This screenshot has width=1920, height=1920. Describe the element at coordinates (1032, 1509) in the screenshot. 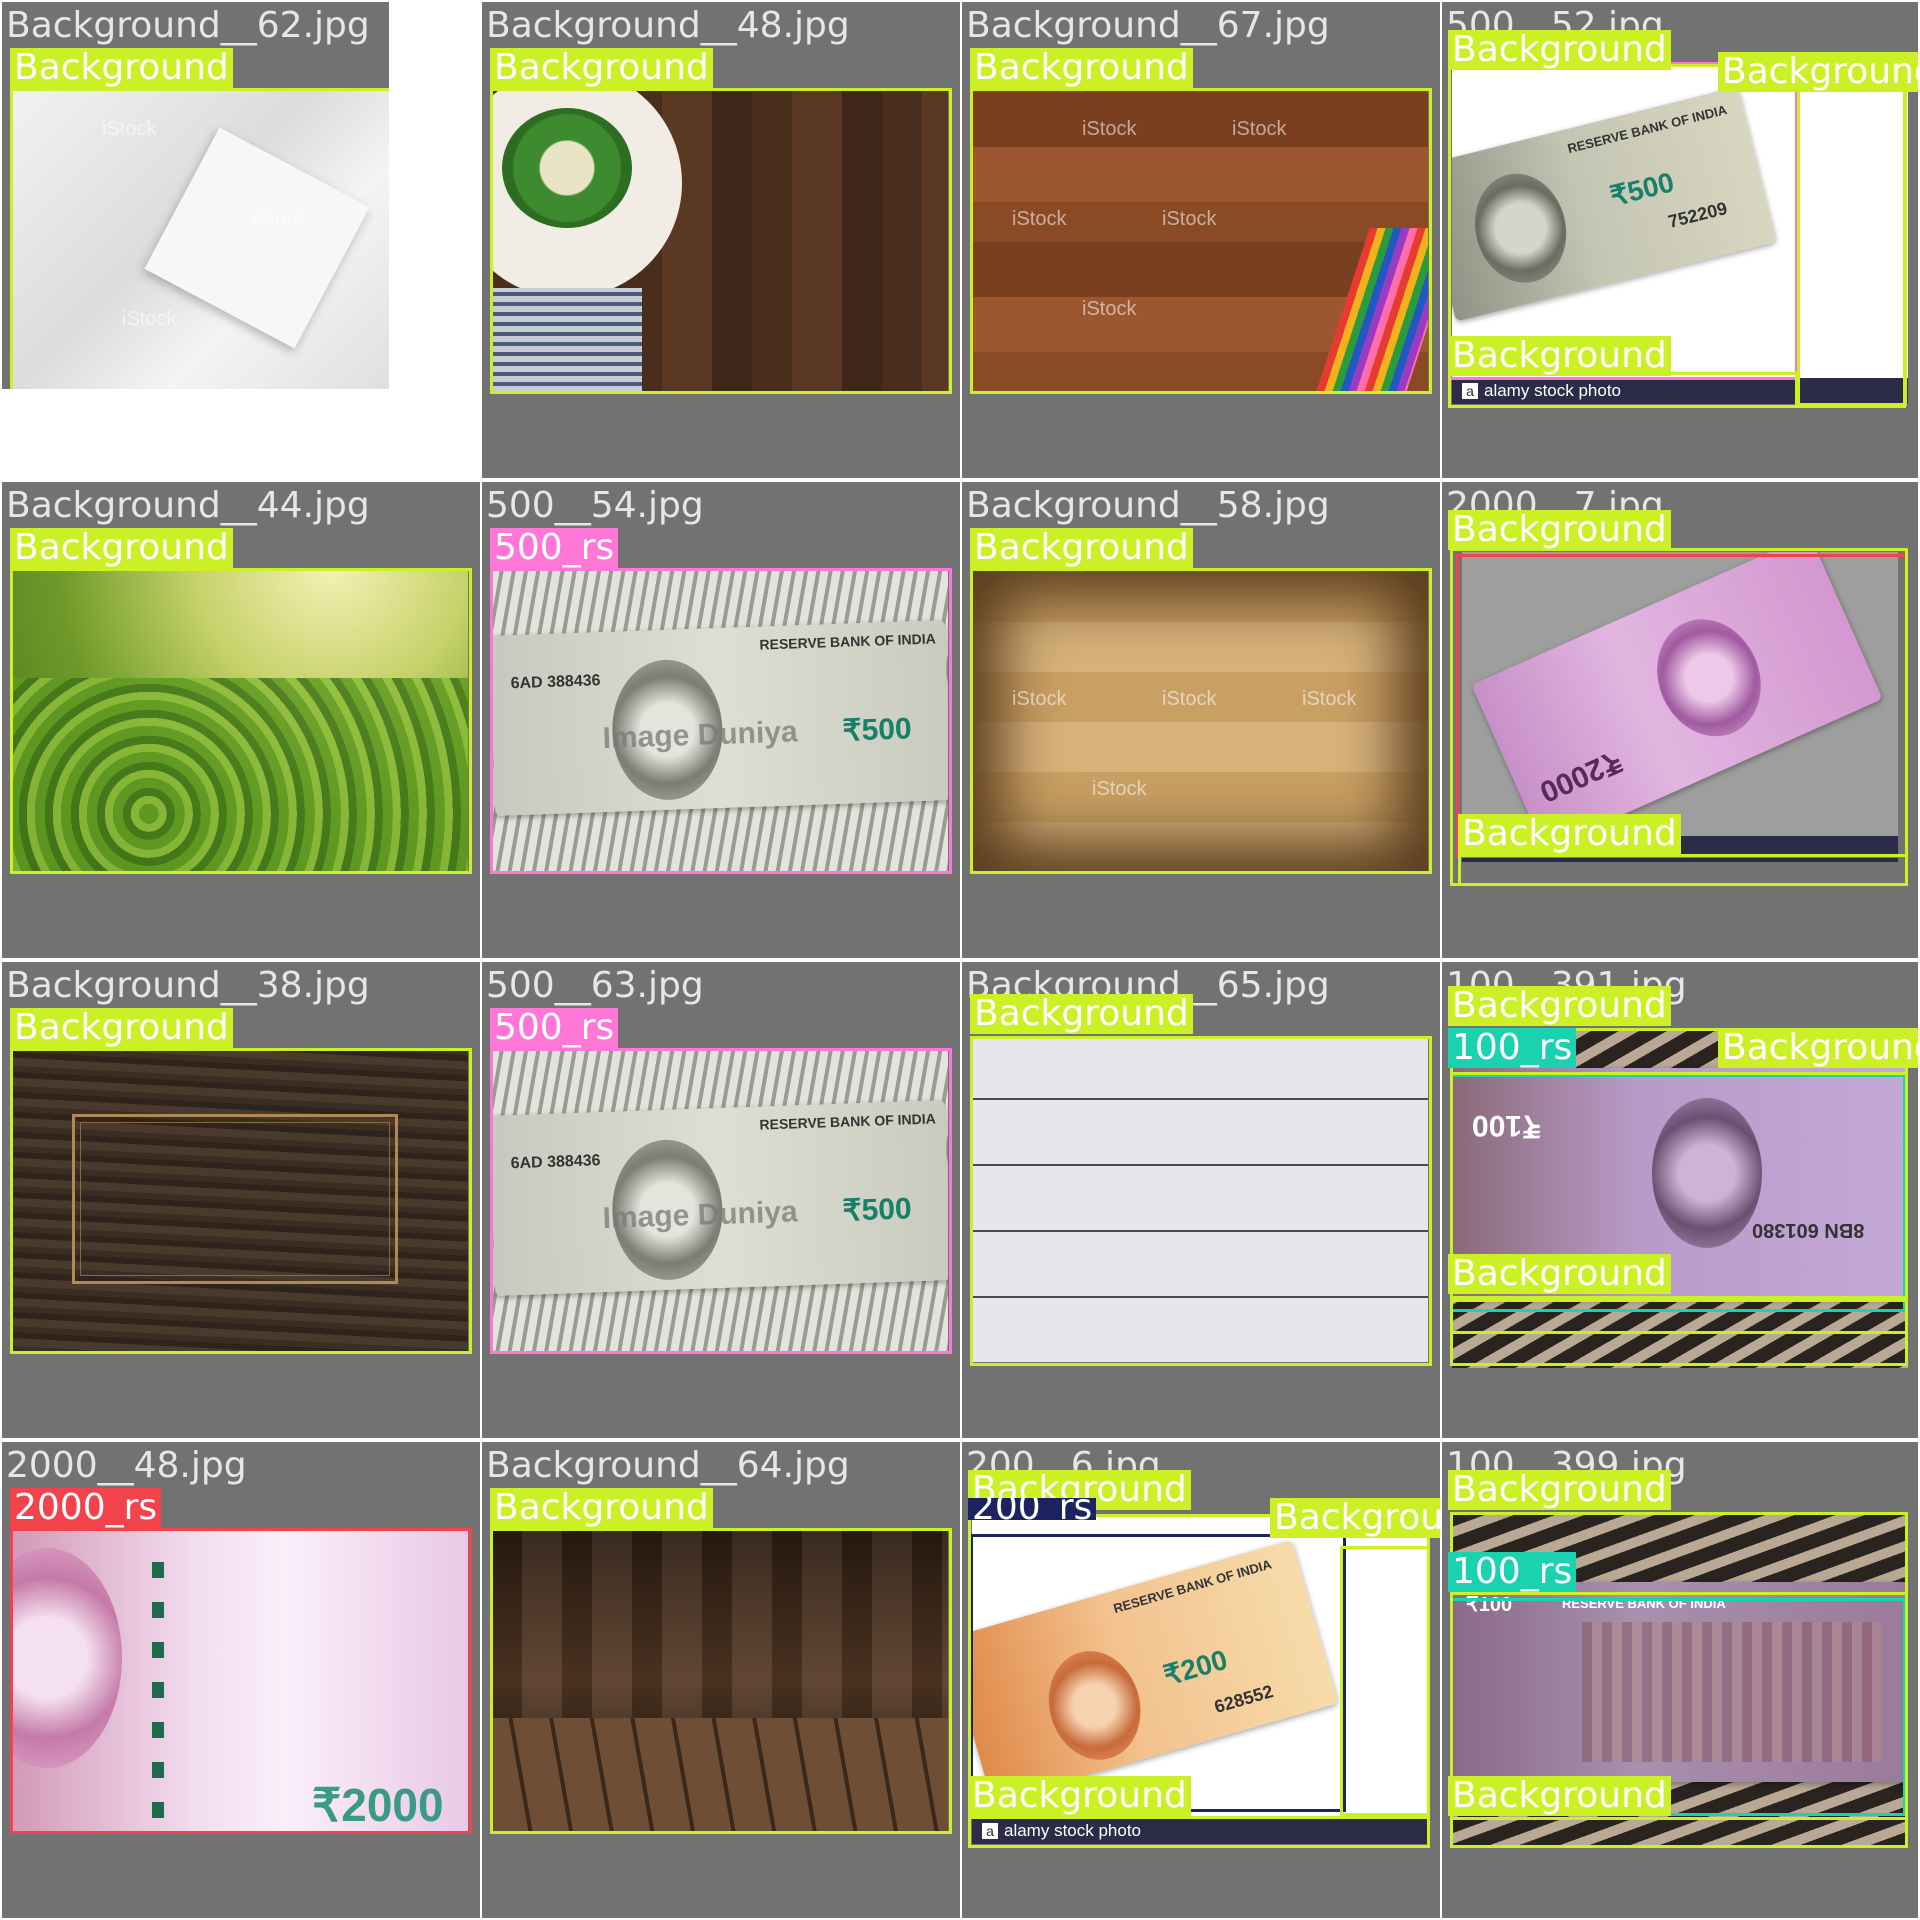

I see `label-200: 200_rs` at that location.